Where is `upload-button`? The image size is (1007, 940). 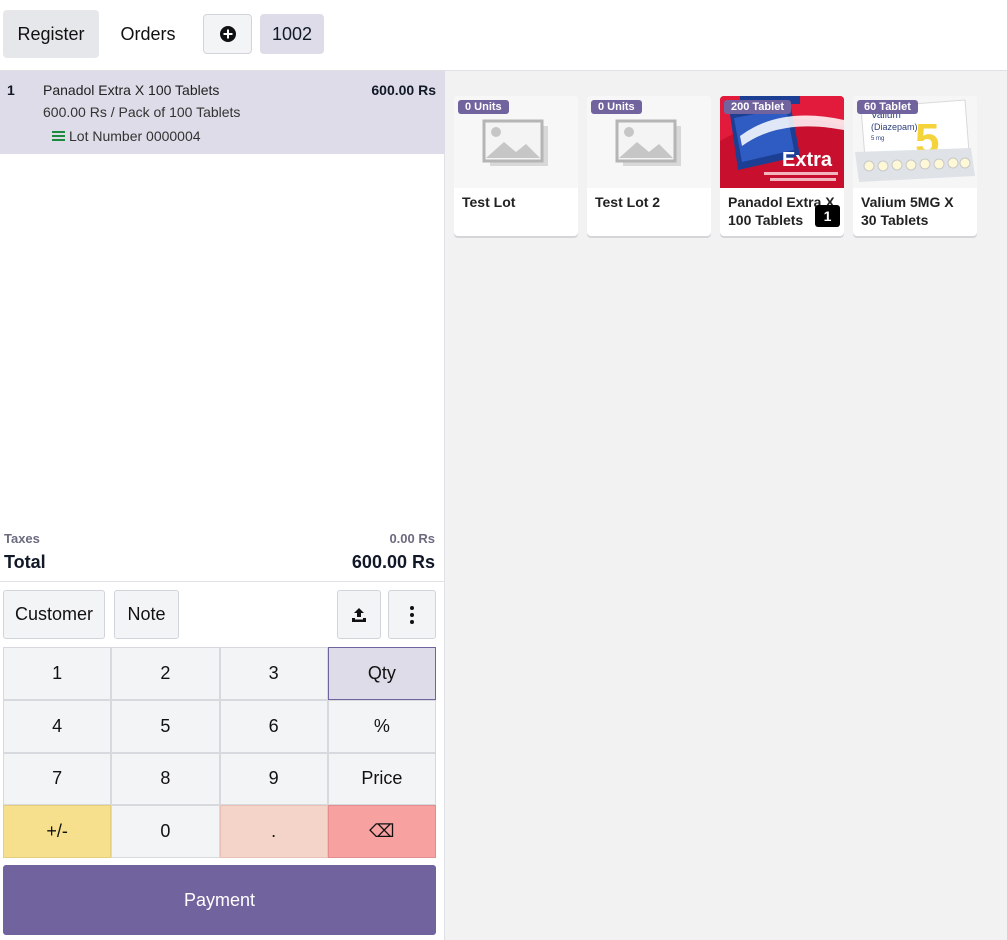 upload-button is located at coordinates (359, 614).